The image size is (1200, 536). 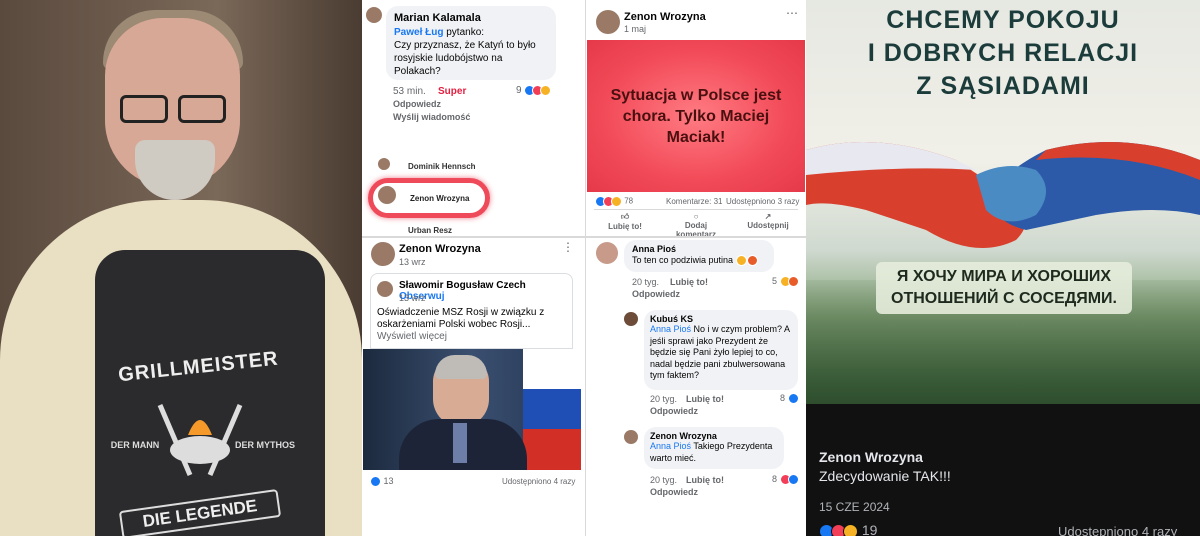 What do you see at coordinates (625, 226) in the screenshot?
I see `like-button-label: Lubię to!` at bounding box center [625, 226].